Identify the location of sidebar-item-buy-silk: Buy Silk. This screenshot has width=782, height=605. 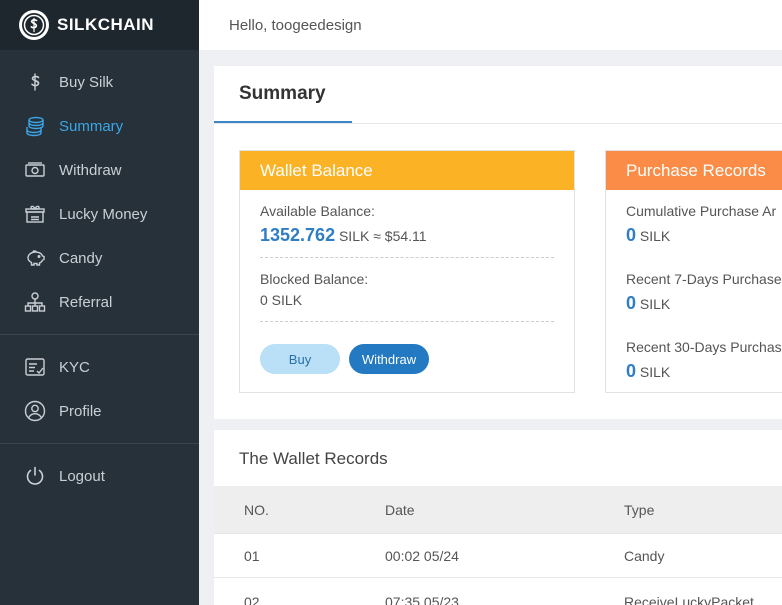
(99, 82).